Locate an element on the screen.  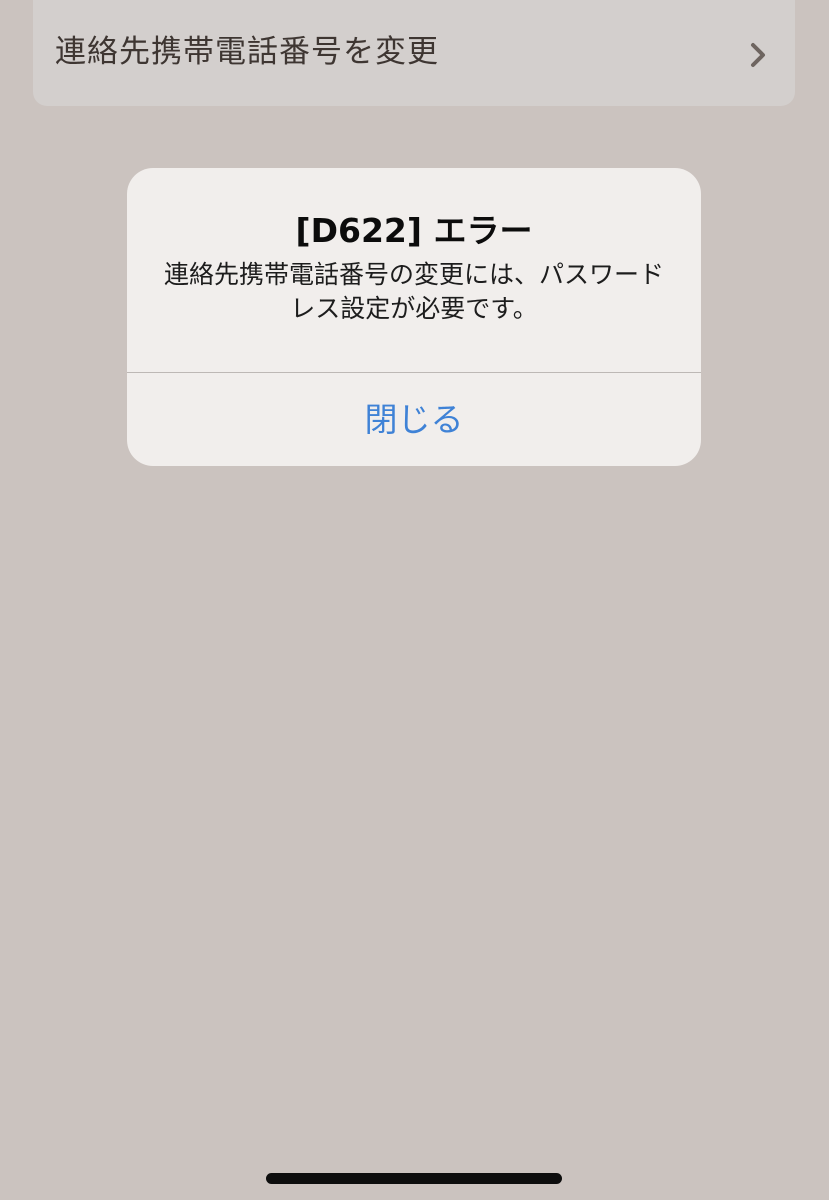
alert-title: [D622] エラー is located at coordinates (414, 230).